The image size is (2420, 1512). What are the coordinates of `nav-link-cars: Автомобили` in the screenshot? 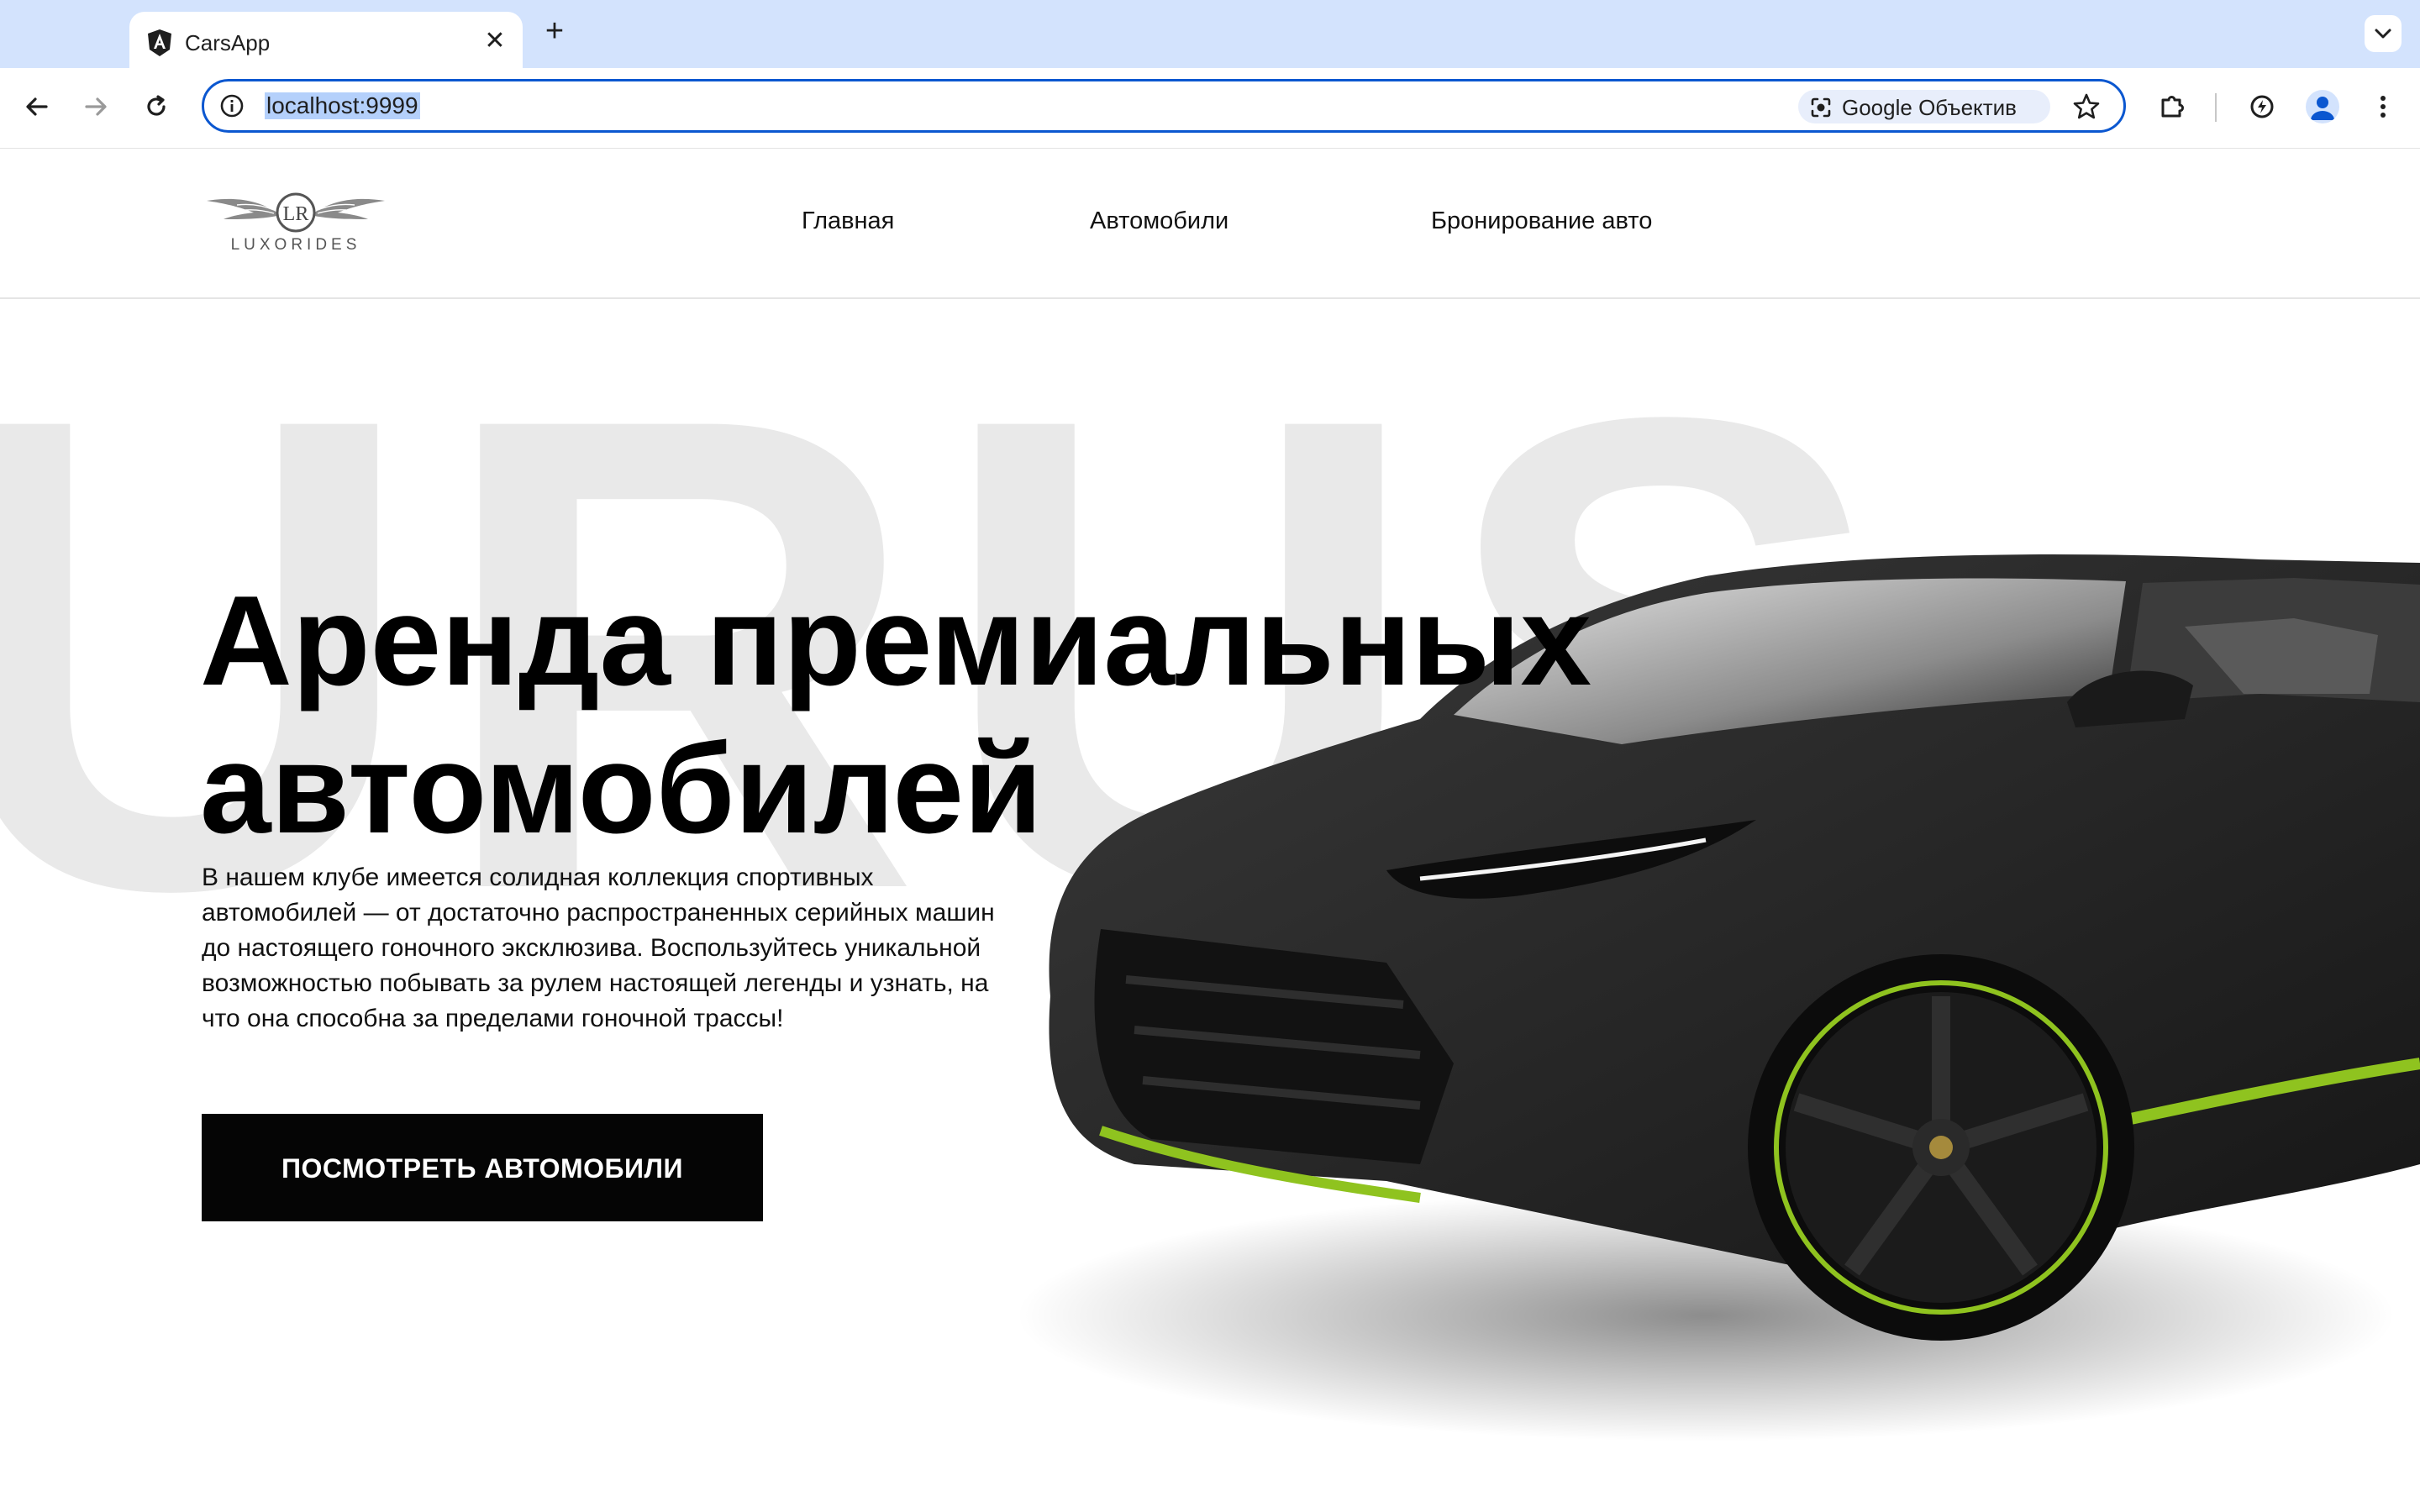 It's located at (1159, 221).